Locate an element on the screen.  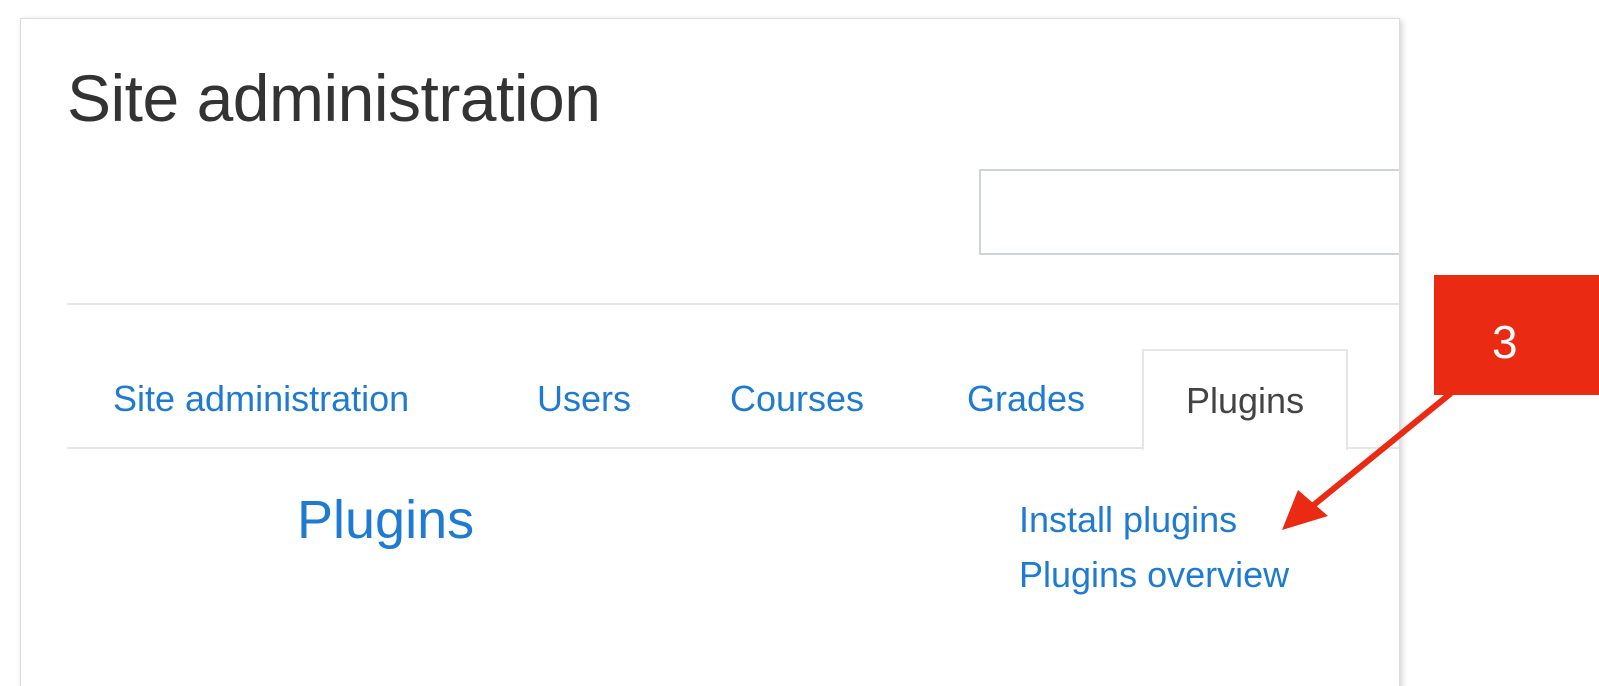
page-title: Site administration is located at coordinates (334, 98).